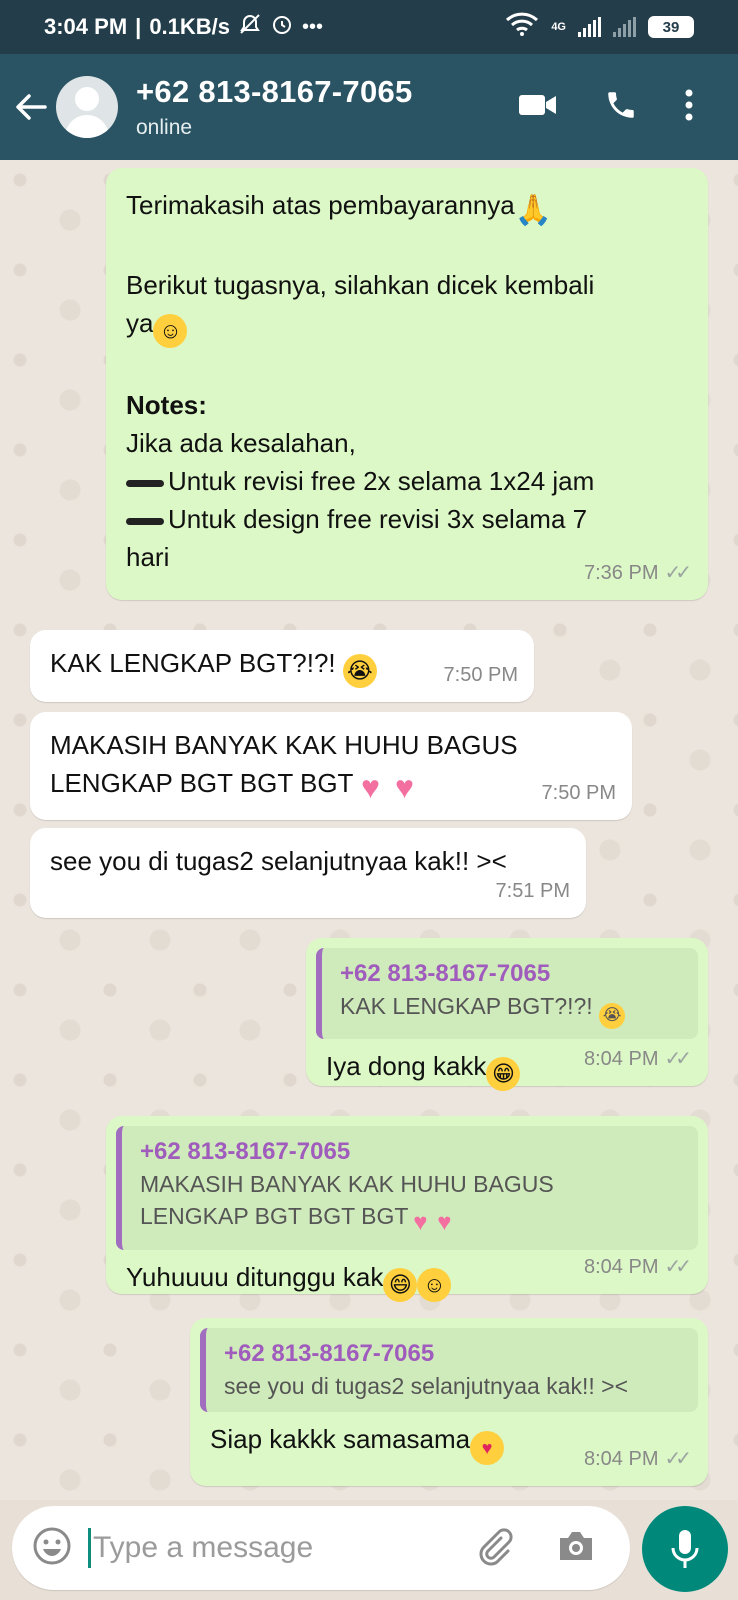 This screenshot has width=738, height=1600. What do you see at coordinates (89, 1548) in the screenshot?
I see `text-caret` at bounding box center [89, 1548].